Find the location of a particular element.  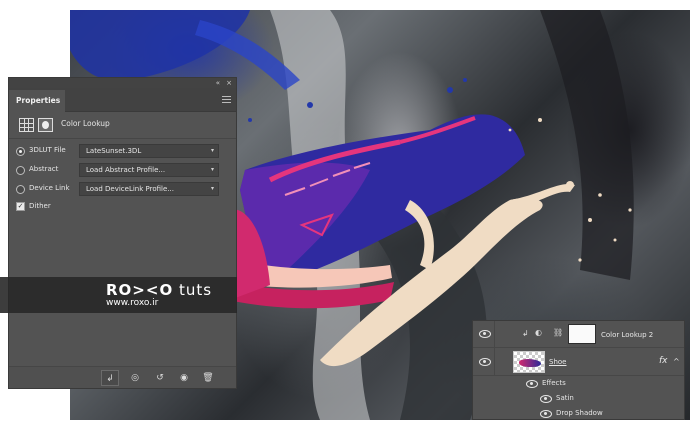

dither-checkbox: ✓ is located at coordinates (20, 206).